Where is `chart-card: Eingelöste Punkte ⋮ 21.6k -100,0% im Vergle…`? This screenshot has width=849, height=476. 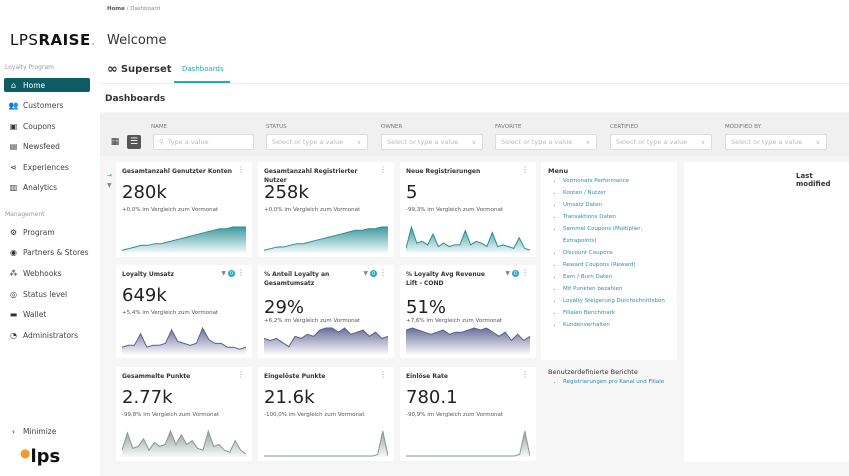
chart-card: Eingelöste Punkte ⋮ 21.6k -100,0% im Vergle… is located at coordinates (326, 414).